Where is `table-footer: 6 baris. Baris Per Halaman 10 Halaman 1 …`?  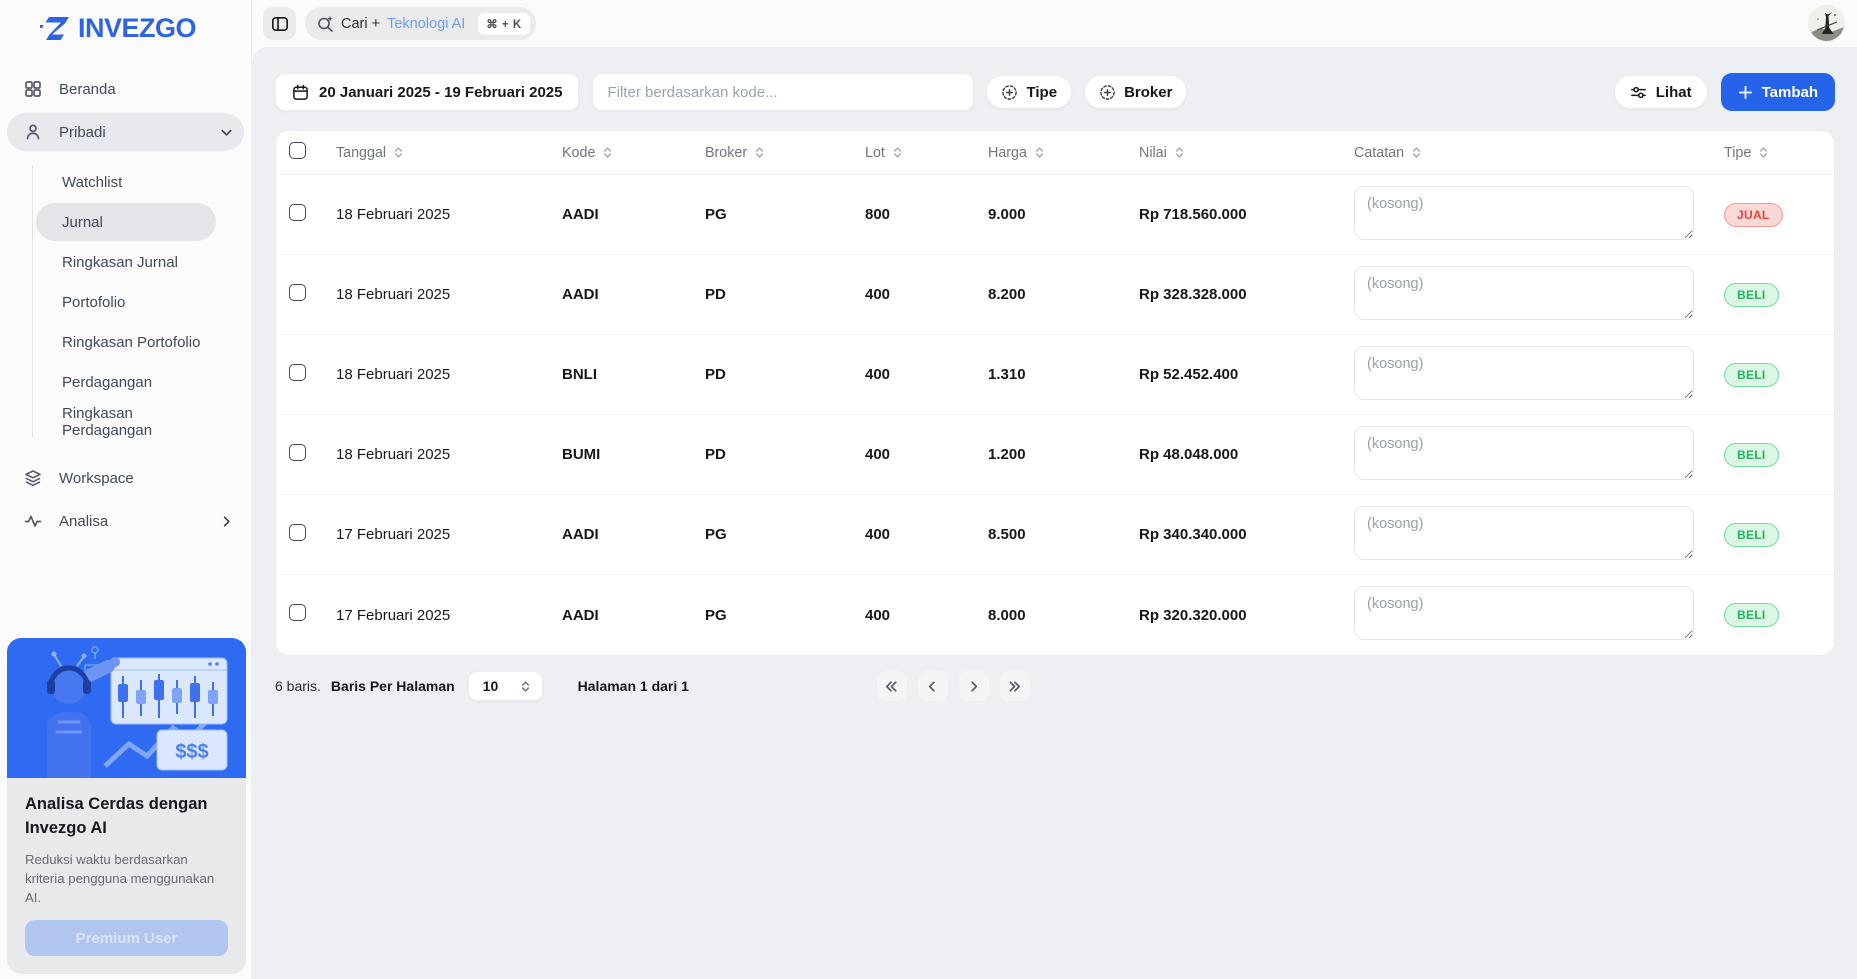
table-footer: 6 baris. Baris Per Halaman 10 Halaman 1 … is located at coordinates (1055, 686).